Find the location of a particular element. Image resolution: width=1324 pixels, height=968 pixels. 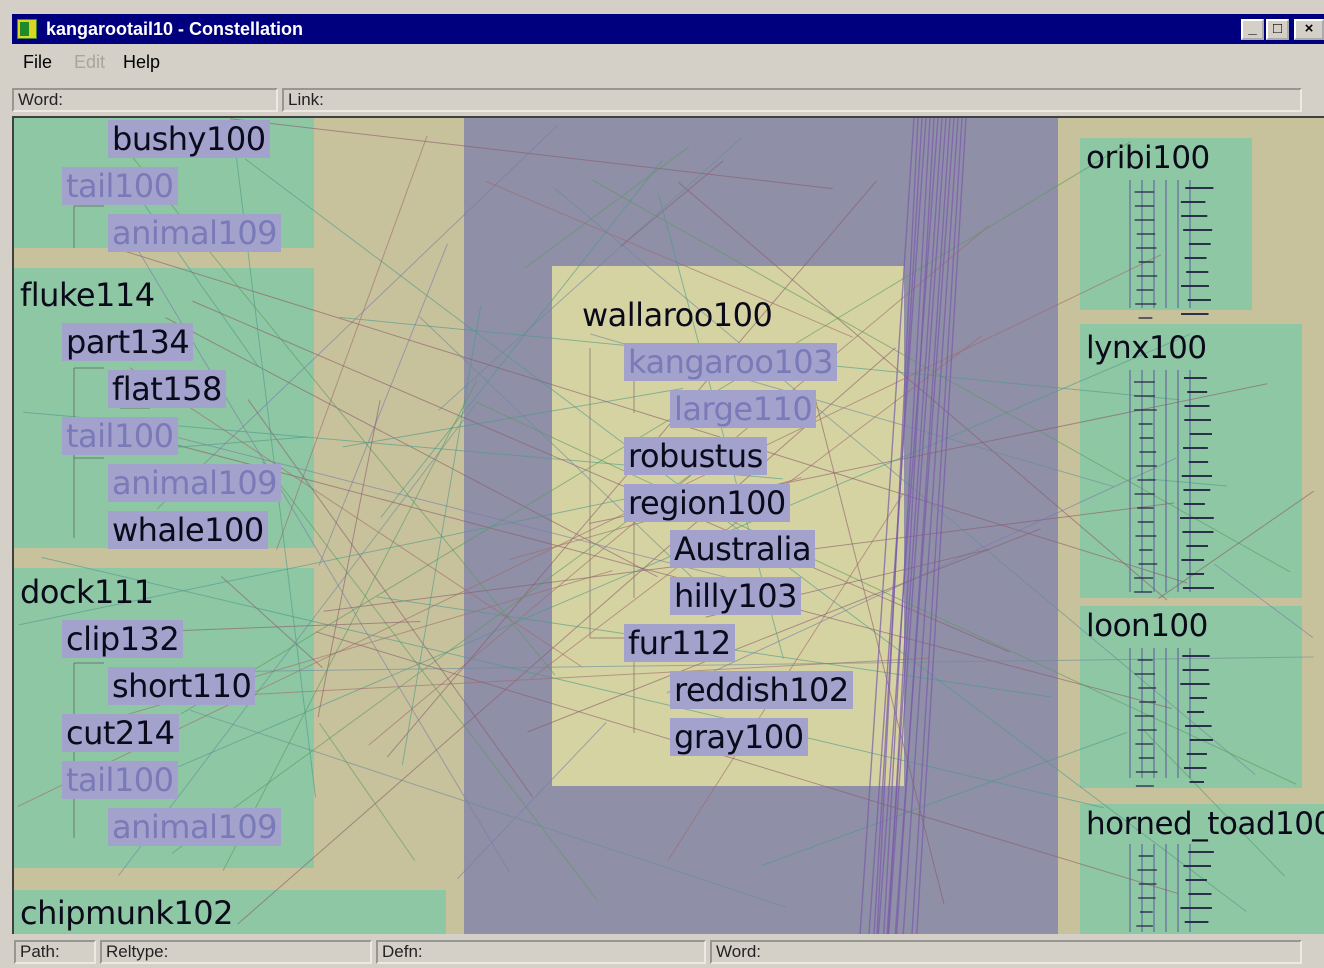

node-whale100: whale100 is located at coordinates (188, 530).